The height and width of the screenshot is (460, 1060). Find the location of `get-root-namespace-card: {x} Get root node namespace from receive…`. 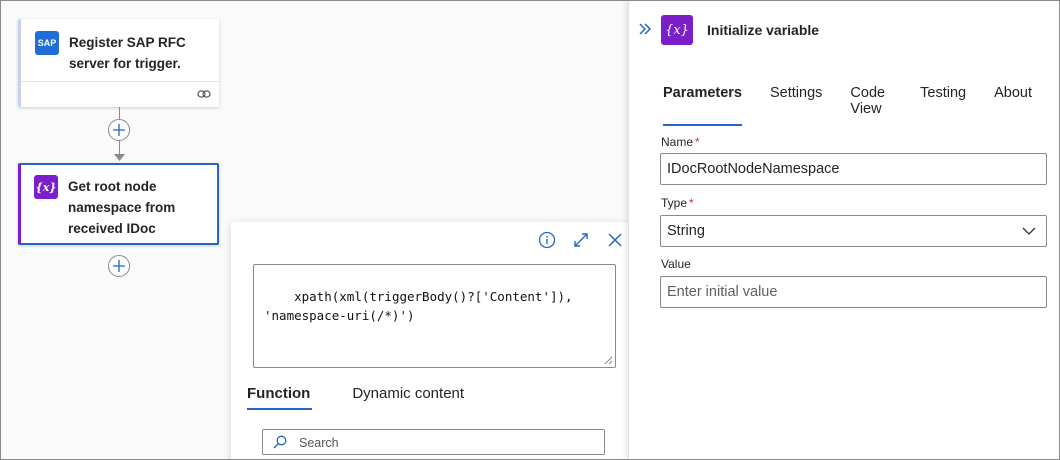

get-root-namespace-card: {x} Get root node namespace from receive… is located at coordinates (118, 204).